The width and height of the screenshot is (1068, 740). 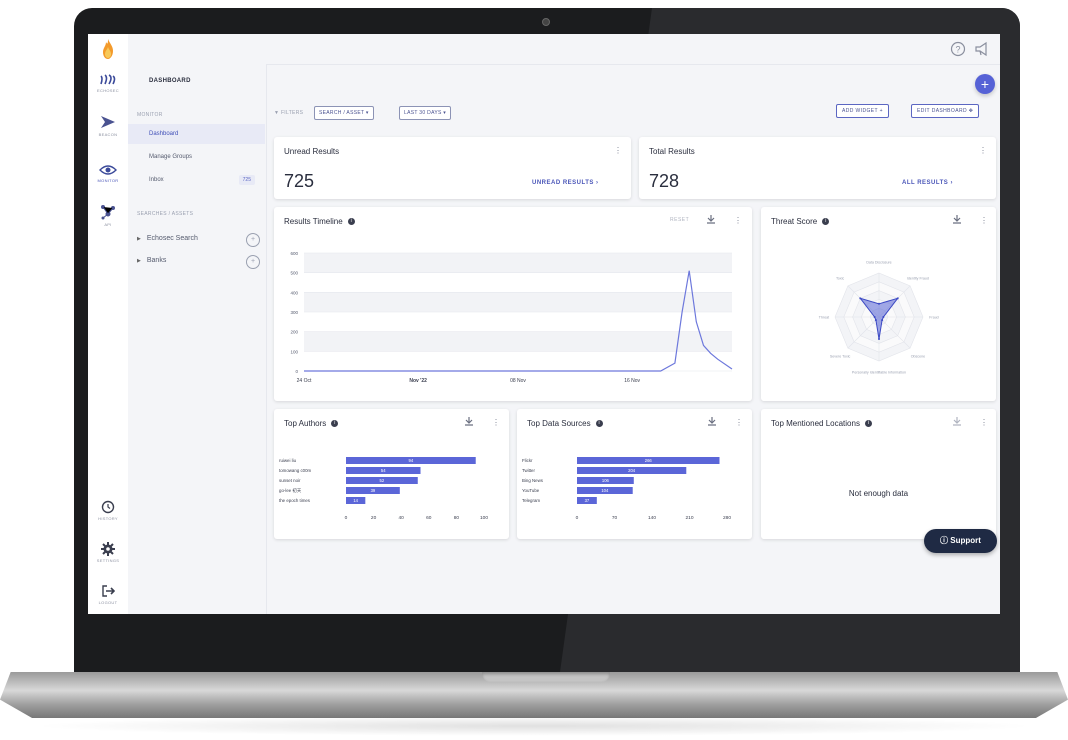 What do you see at coordinates (528, 470) in the screenshot?
I see `bar-category-label: Twitter` at bounding box center [528, 470].